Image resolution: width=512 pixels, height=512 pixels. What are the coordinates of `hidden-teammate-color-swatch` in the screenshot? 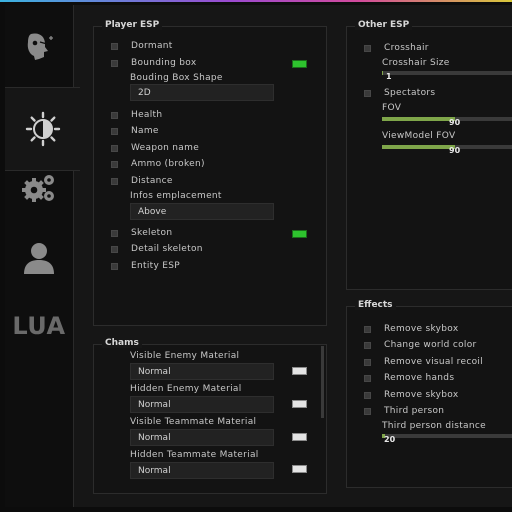 It's located at (299, 469).